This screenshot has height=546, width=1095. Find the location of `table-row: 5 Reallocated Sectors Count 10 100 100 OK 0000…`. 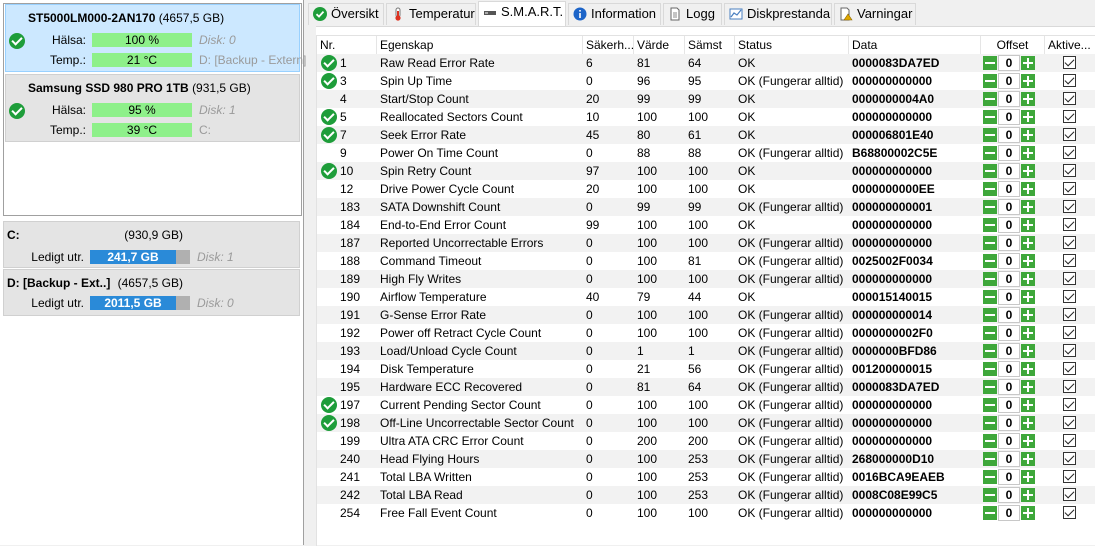

table-row: 5 Reallocated Sectors Count 10 100 100 OK 0000… is located at coordinates (706, 117).